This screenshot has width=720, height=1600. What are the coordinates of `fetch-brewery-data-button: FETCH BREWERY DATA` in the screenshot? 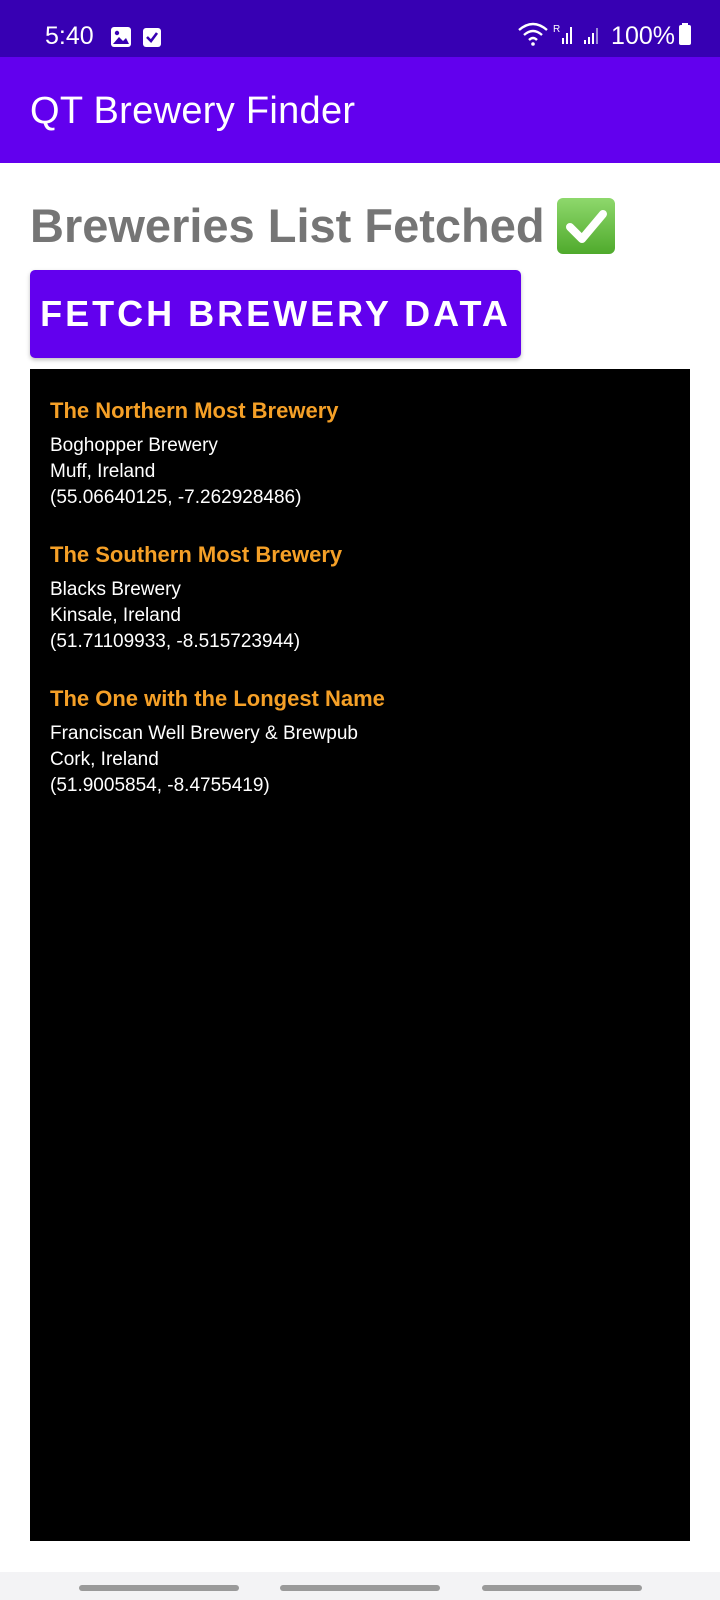 It's located at (275, 314).